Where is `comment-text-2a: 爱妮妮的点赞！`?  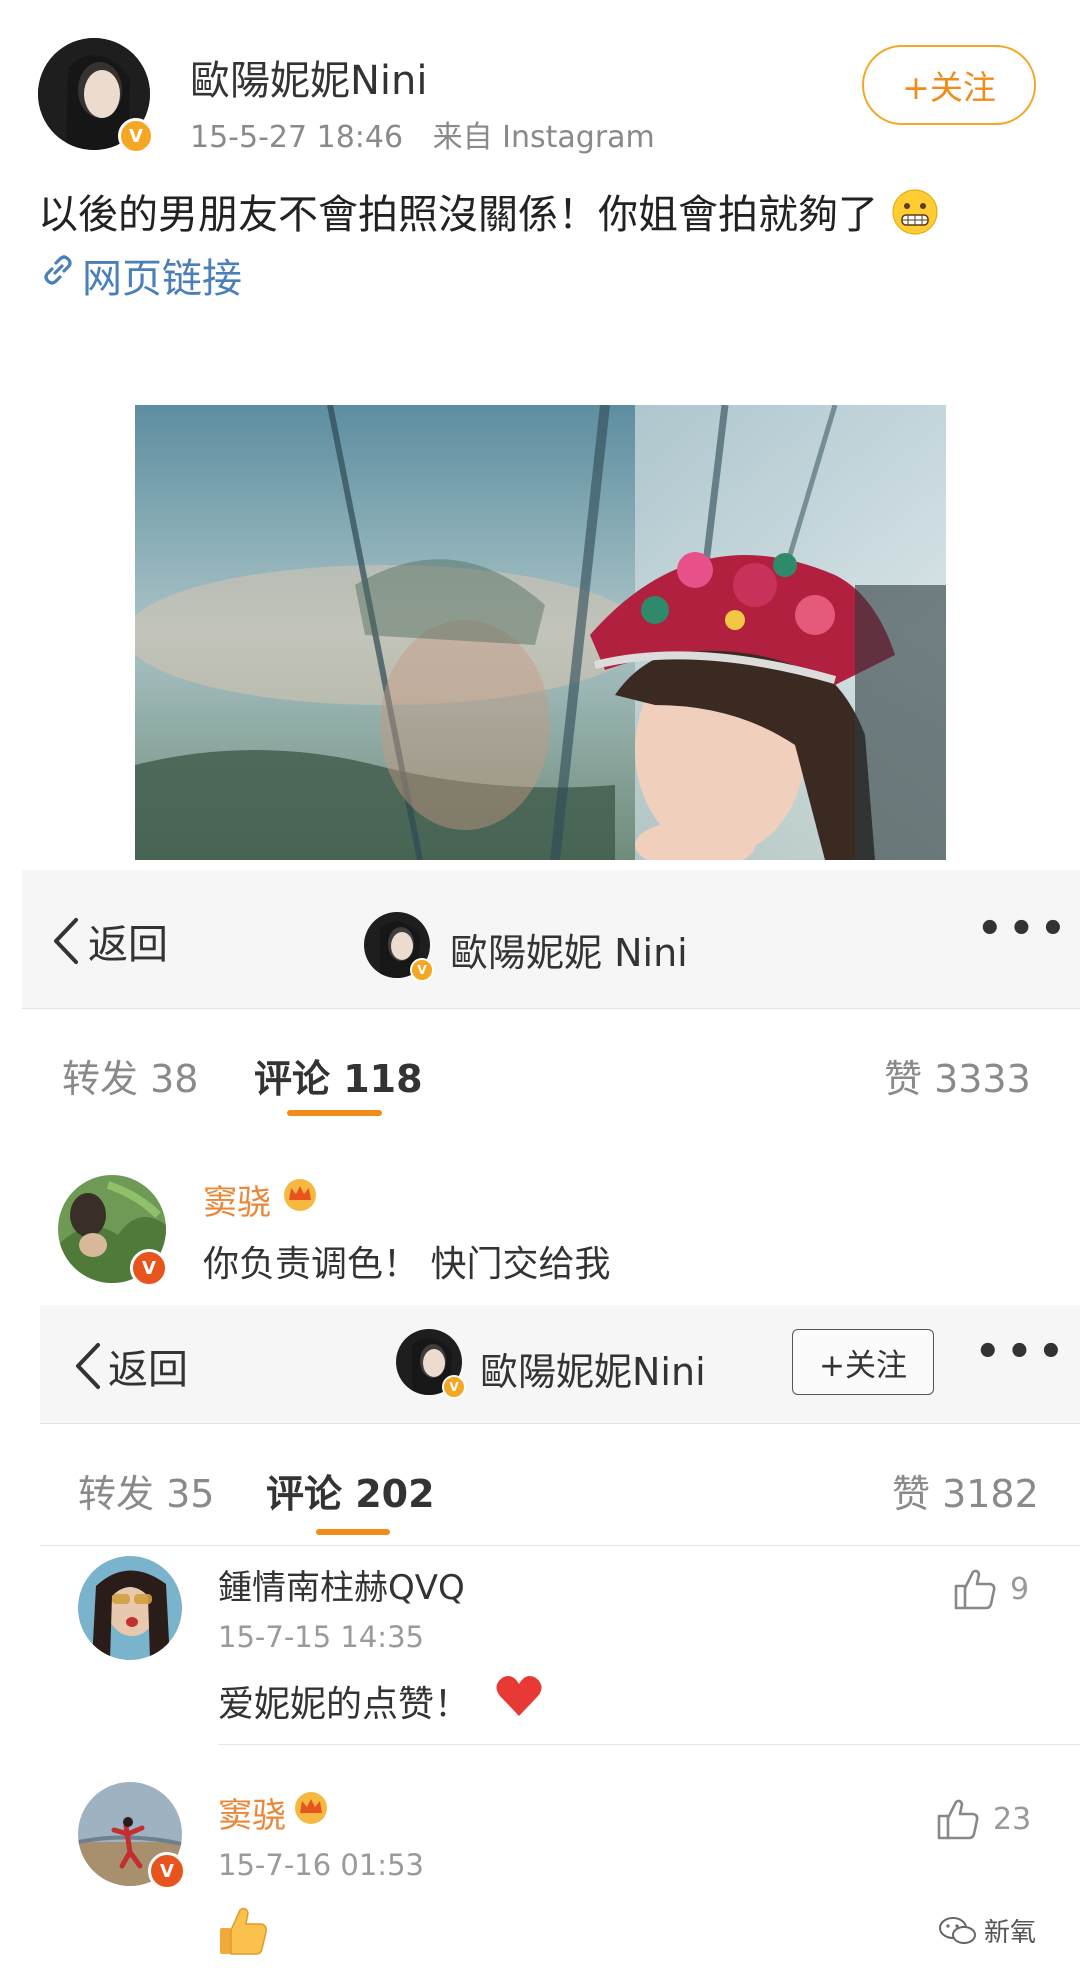 comment-text-2a: 爱妮妮的点赞！ is located at coordinates (381, 1700).